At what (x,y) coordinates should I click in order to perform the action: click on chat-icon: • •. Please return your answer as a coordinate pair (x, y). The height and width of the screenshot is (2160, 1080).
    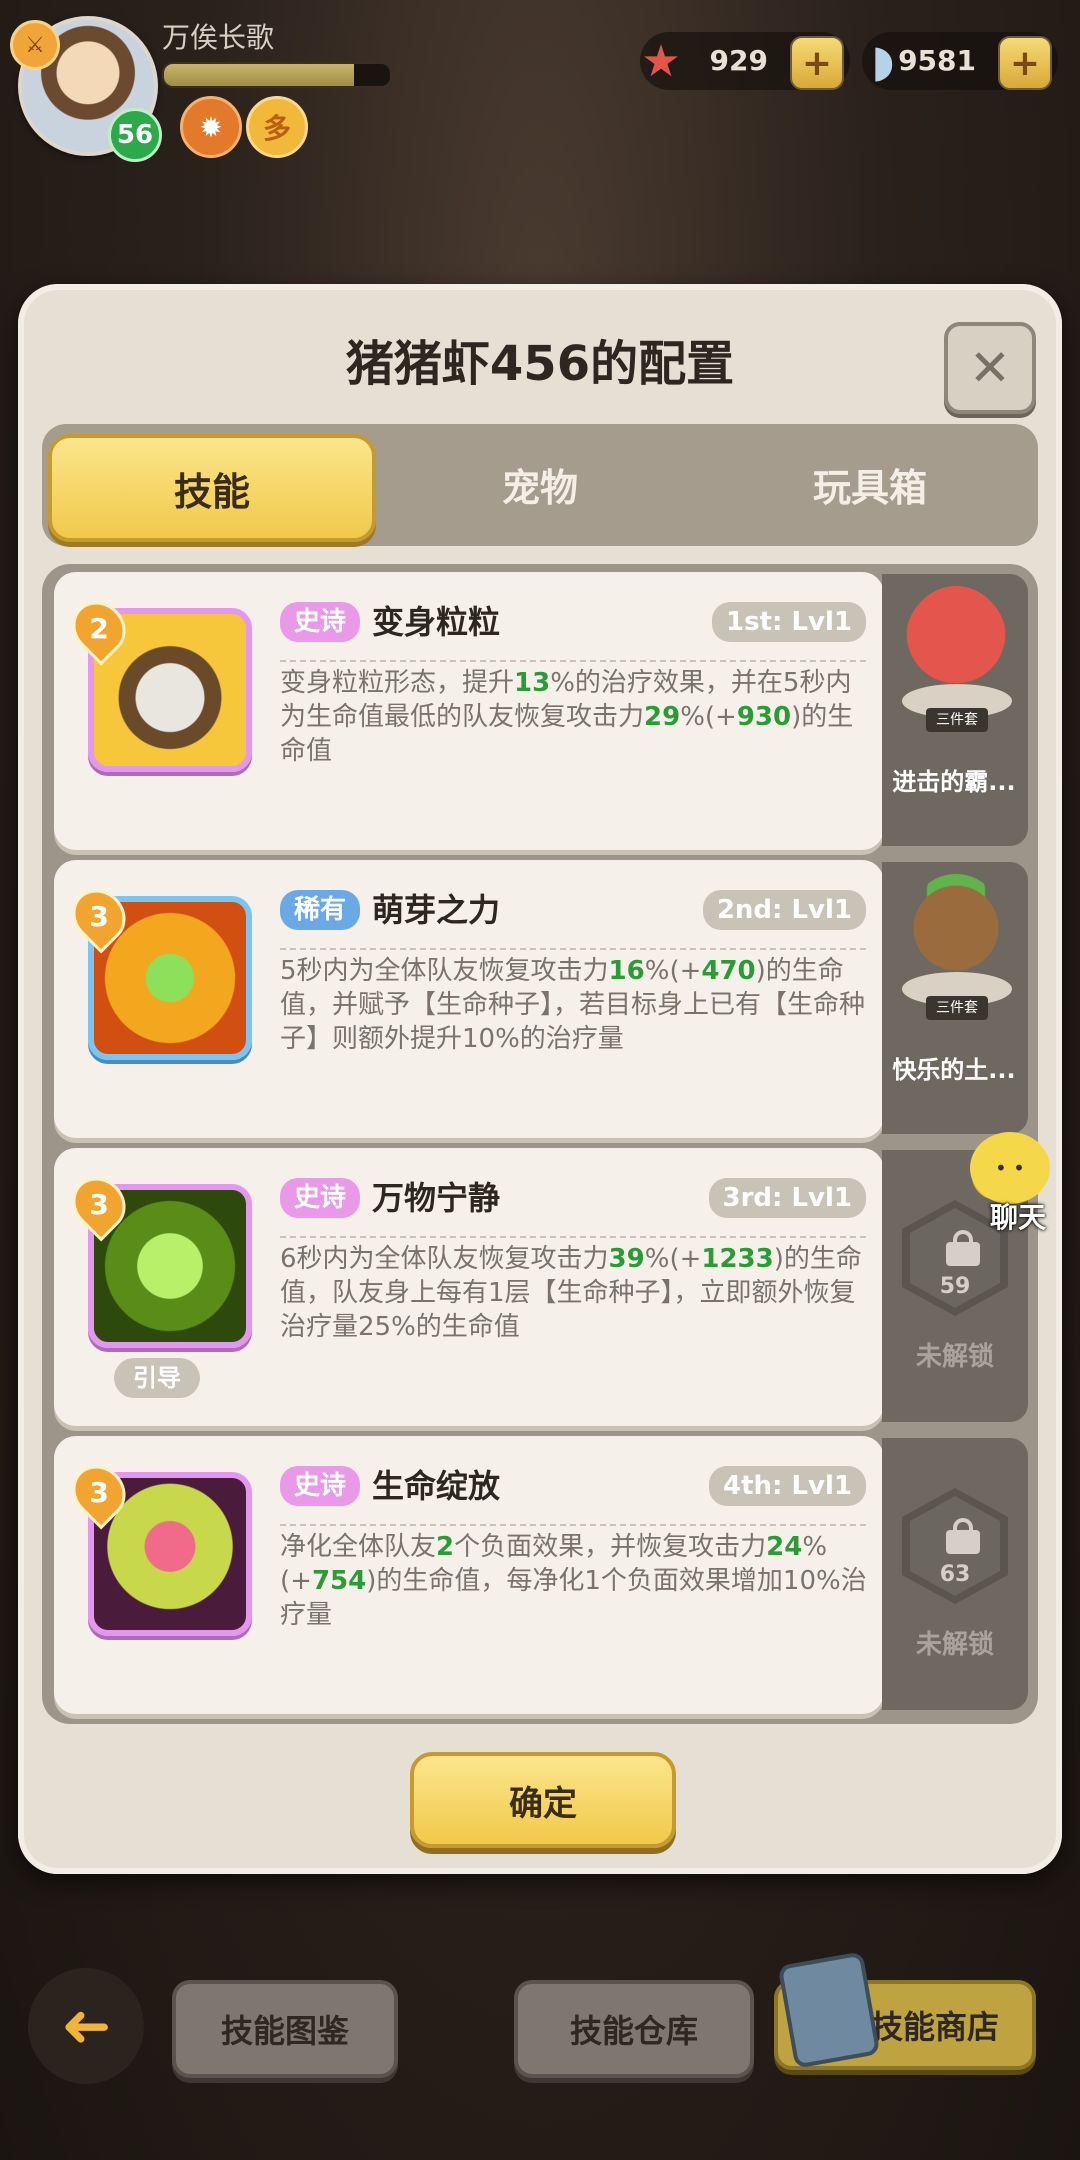
    Looking at the image, I should click on (1010, 1168).